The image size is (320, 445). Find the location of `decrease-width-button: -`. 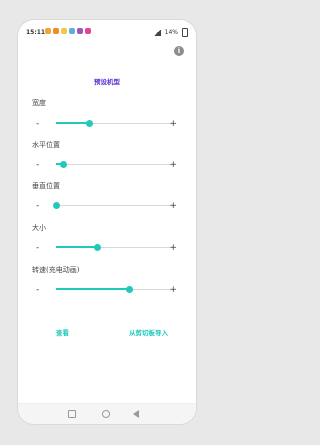

decrease-width-button: - is located at coordinates (37, 124).